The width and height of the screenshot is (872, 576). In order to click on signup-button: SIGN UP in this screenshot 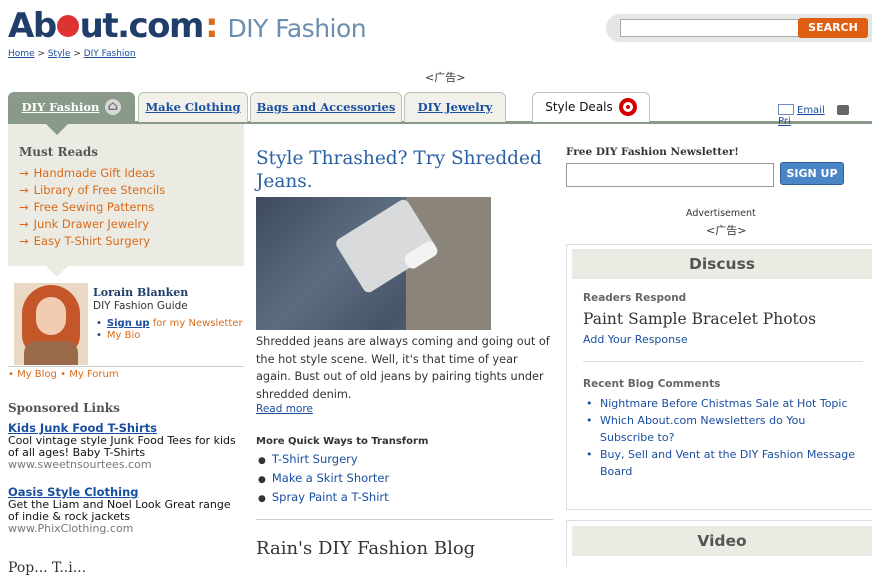, I will do `click(812, 173)`.